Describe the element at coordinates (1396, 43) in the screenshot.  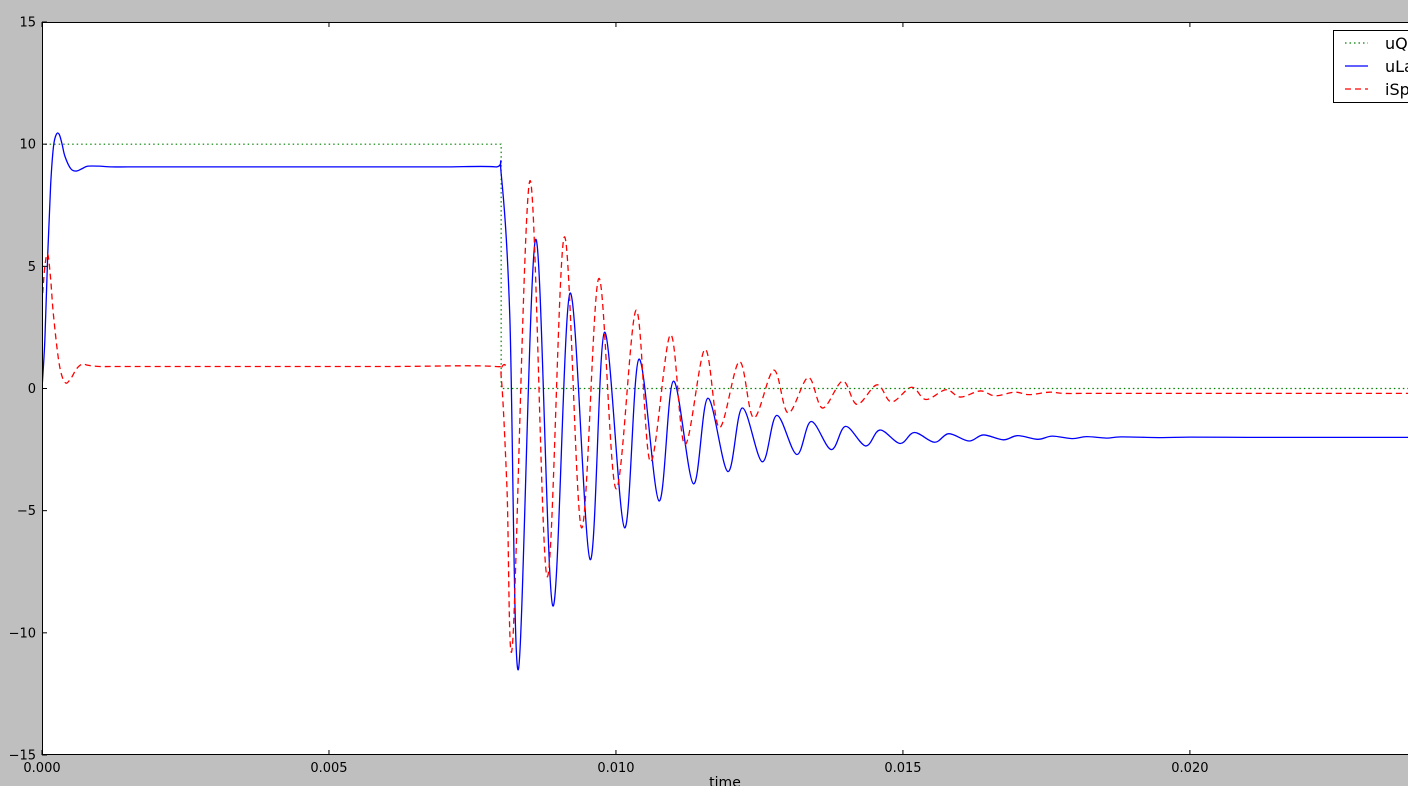
I see `legend-label-uQ: uQ` at that location.